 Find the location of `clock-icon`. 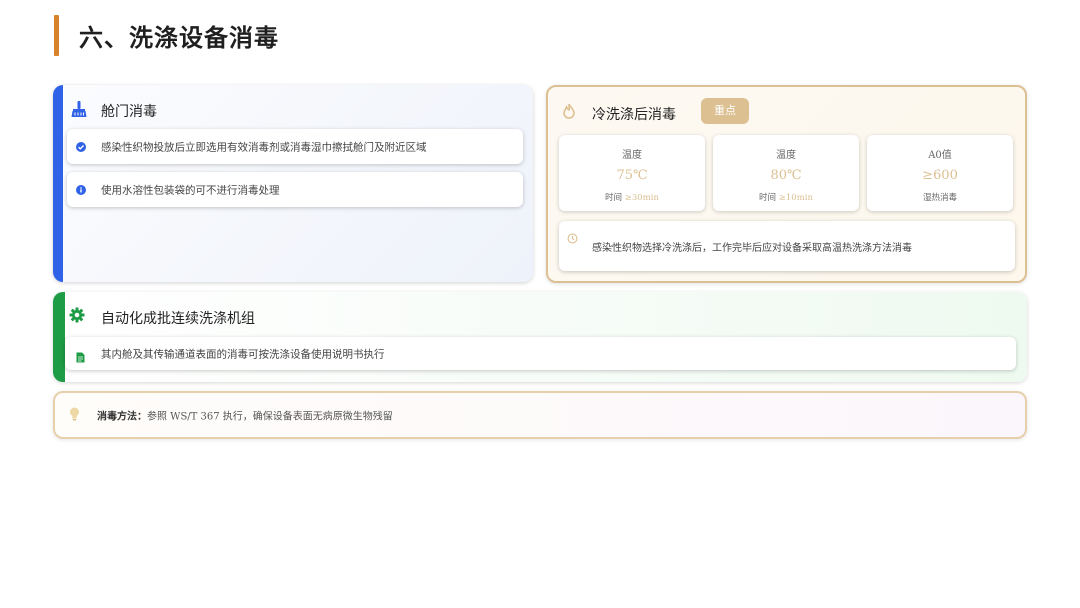

clock-icon is located at coordinates (572, 238).